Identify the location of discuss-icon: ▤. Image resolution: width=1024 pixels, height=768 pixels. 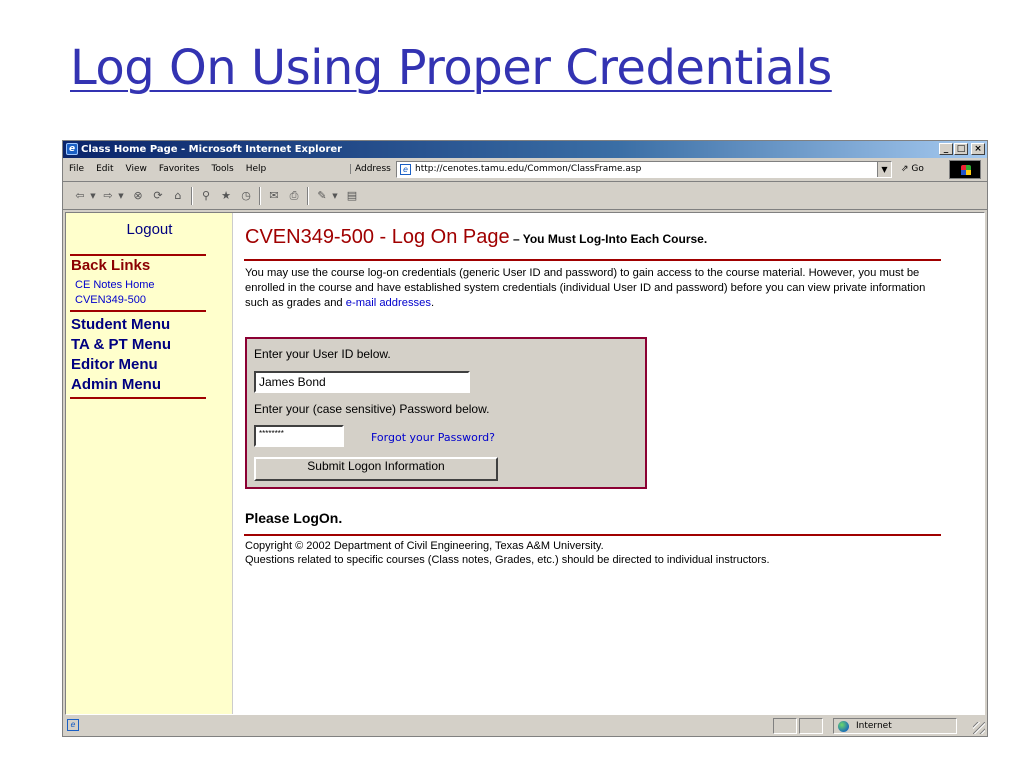
(352, 196).